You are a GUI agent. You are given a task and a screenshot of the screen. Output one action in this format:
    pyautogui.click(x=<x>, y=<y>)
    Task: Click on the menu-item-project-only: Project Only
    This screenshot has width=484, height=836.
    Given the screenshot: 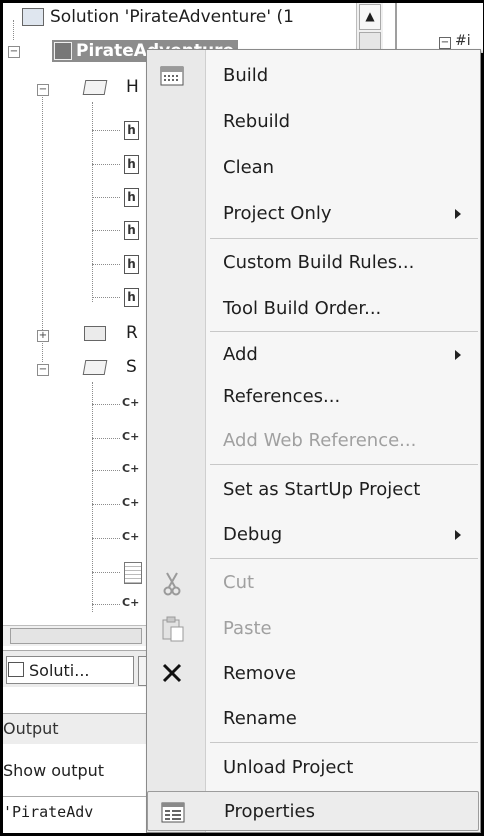 What is the action you would take?
    pyautogui.click(x=313, y=214)
    